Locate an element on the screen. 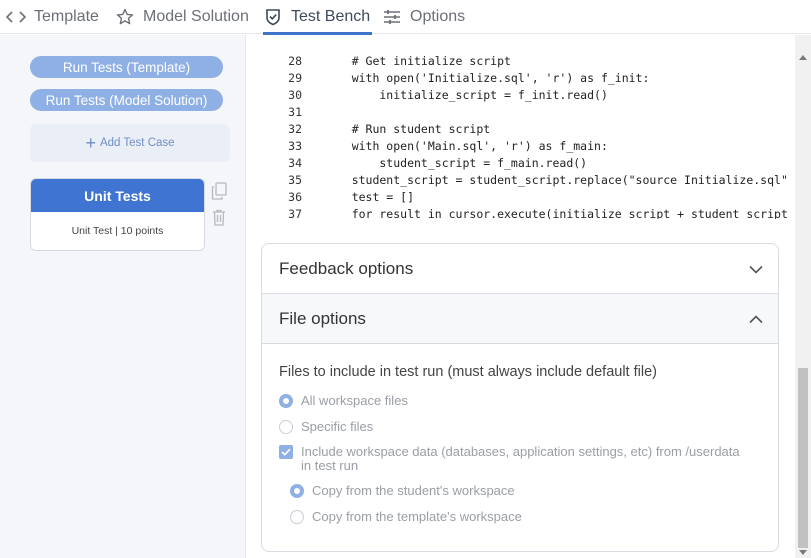 This screenshot has height=558, width=811. option-copy-student: Copy from the student's workspace is located at coordinates (402, 491).